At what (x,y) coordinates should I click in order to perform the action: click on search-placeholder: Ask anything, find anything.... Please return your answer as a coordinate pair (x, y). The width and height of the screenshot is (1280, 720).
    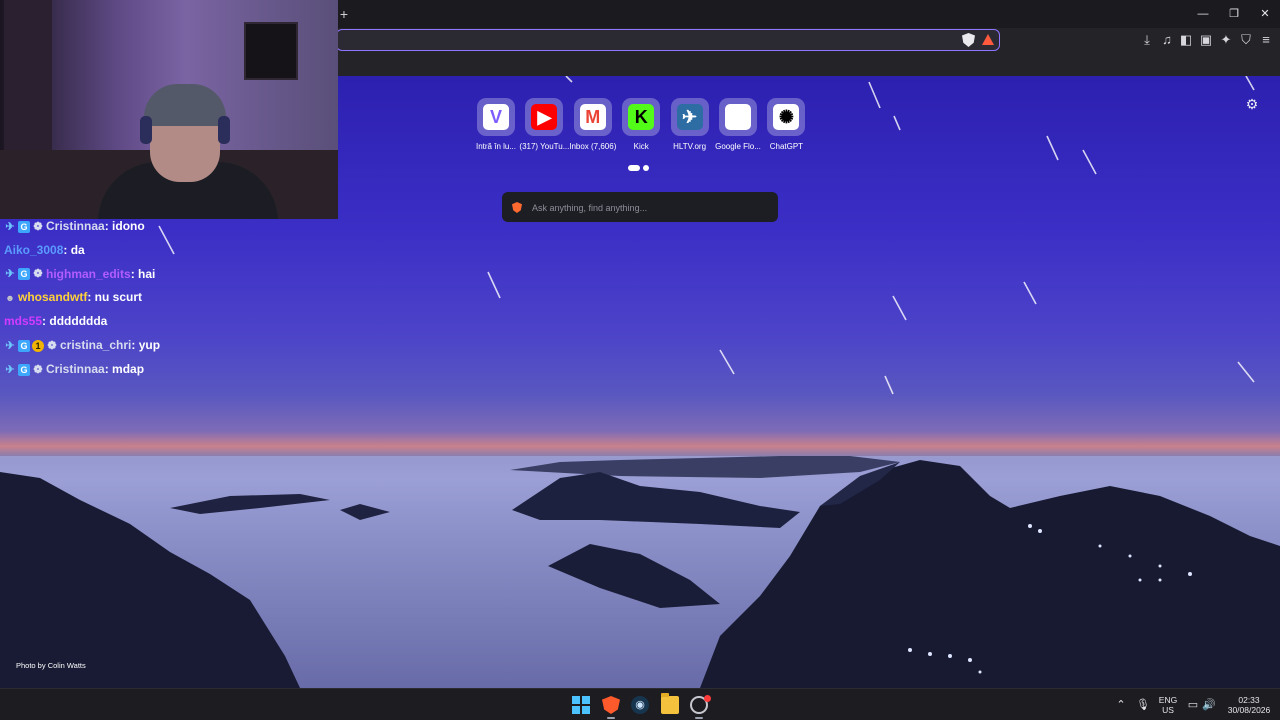
    Looking at the image, I should click on (590, 208).